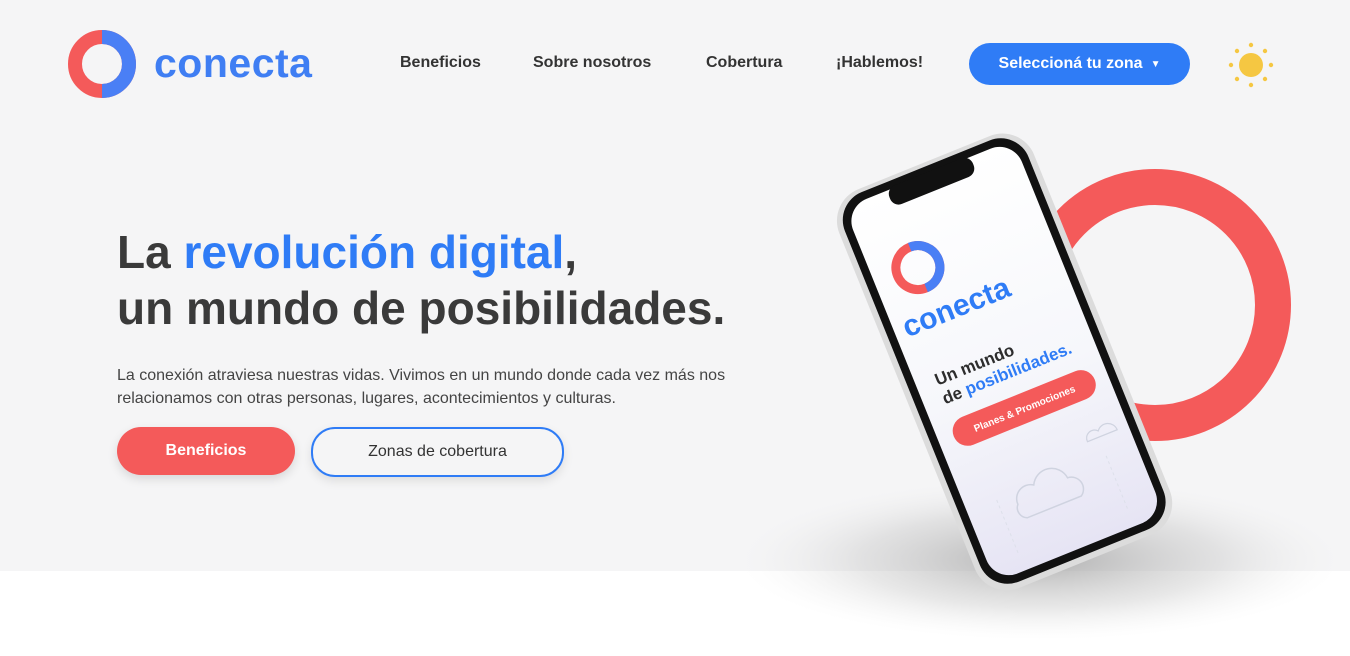  Describe the element at coordinates (233, 63) in the screenshot. I see `logo-wordmark: conecta` at that location.